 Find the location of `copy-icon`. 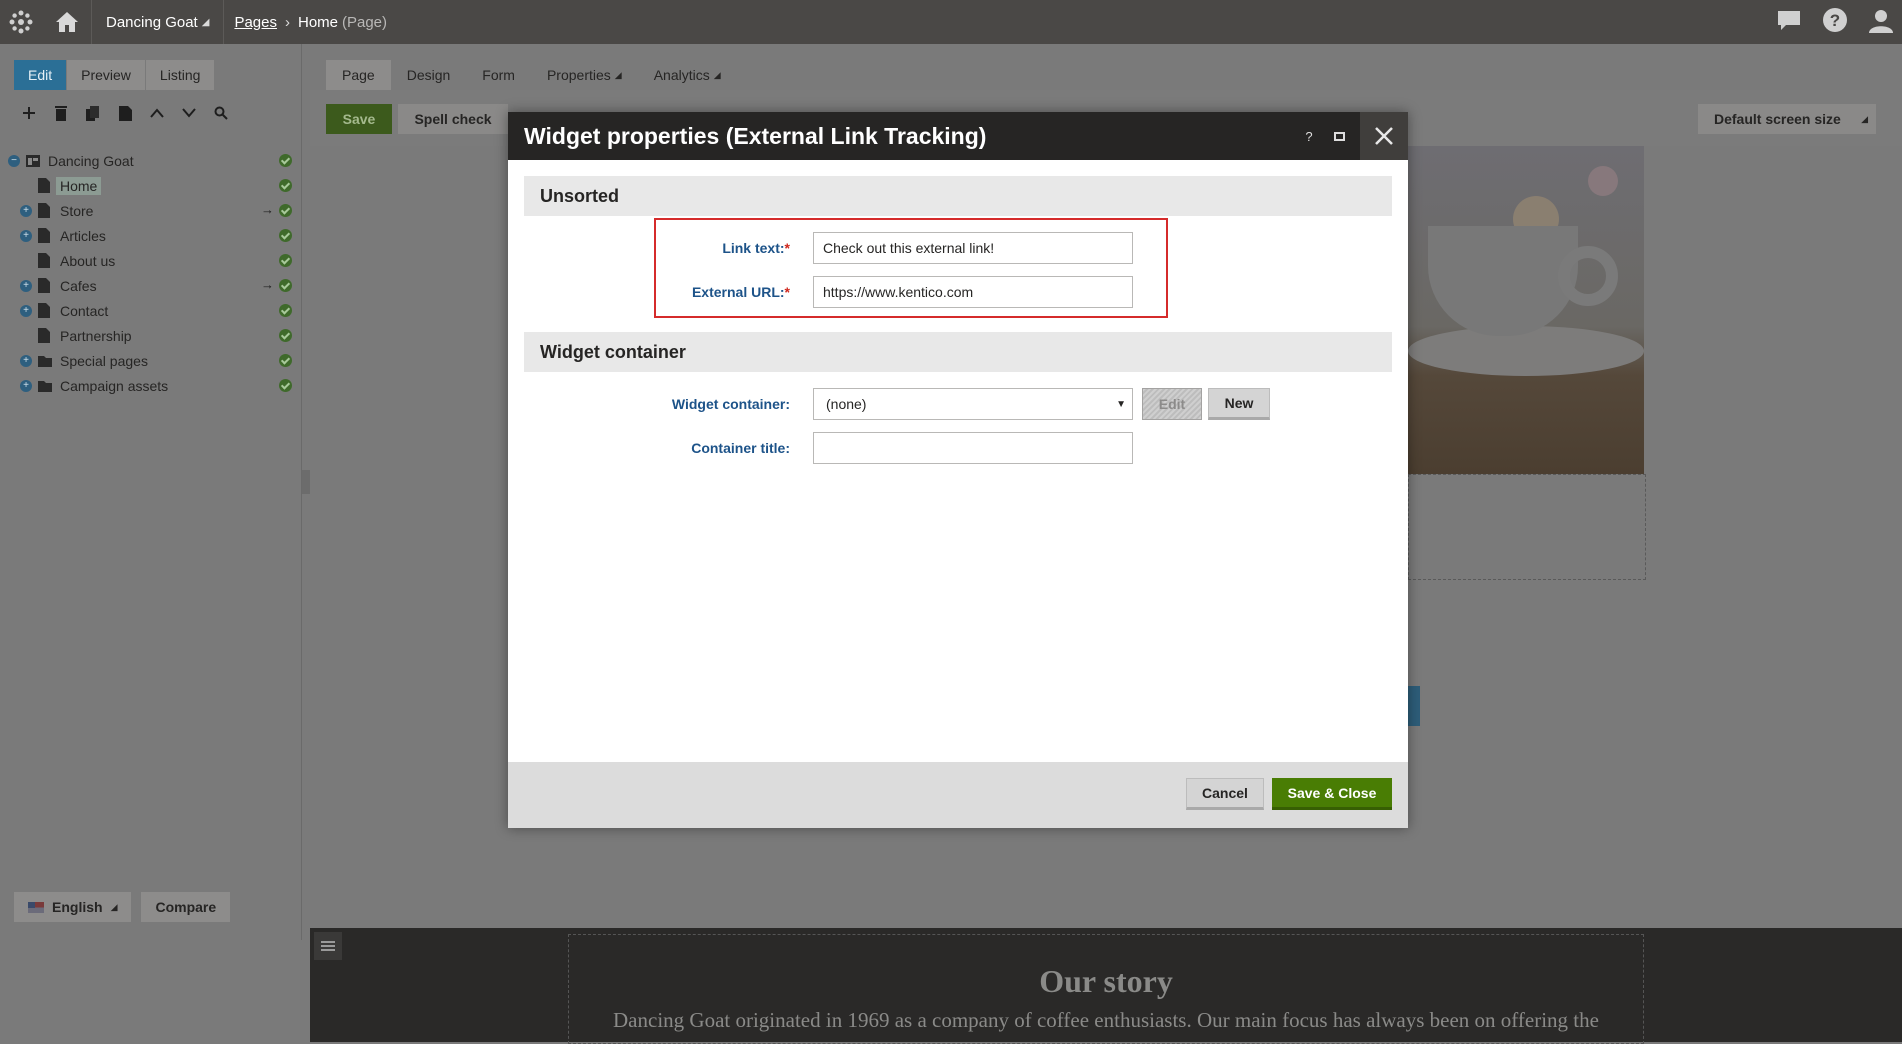

copy-icon is located at coordinates (93, 113).